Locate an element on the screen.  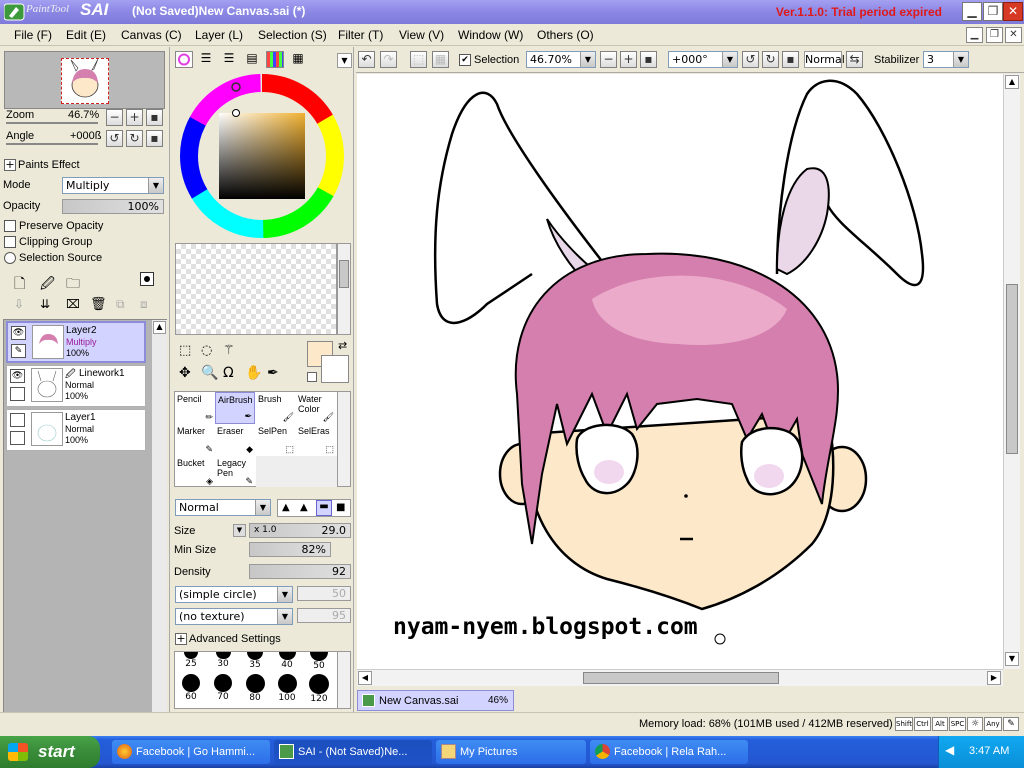
canvas-zoom-reset-button: ▪ is located at coordinates (648, 59).